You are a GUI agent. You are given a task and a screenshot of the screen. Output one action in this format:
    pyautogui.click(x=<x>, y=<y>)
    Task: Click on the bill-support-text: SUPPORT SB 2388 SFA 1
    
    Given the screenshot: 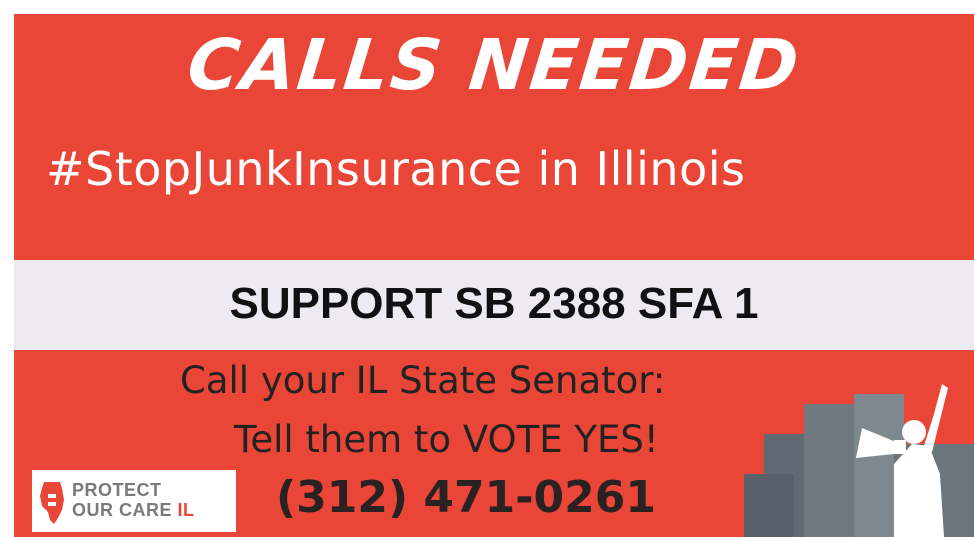 What is the action you would take?
    pyautogui.click(x=494, y=303)
    